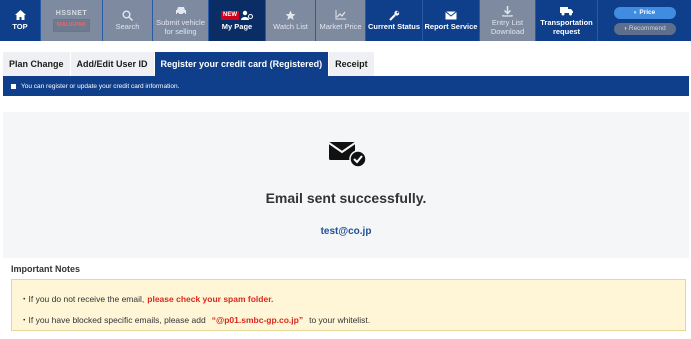  What do you see at coordinates (71, 13) in the screenshot?
I see `logo-top-text: HSSNET` at bounding box center [71, 13].